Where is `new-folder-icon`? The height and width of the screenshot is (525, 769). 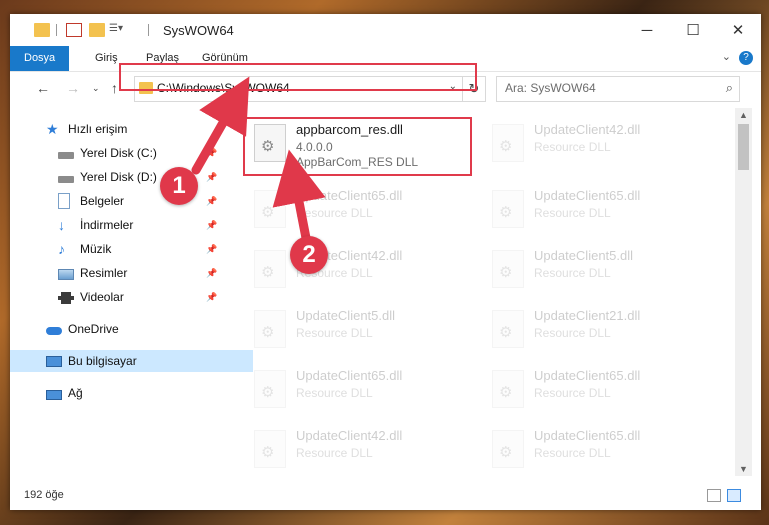 new-folder-icon is located at coordinates (97, 30).